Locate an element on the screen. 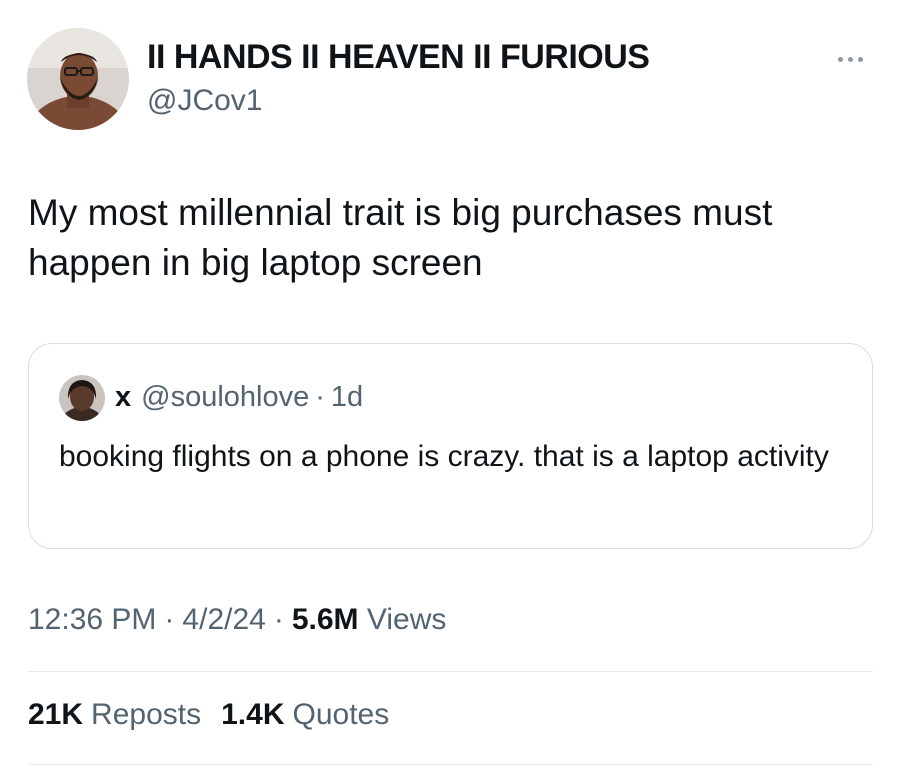 This screenshot has height=771, width=900. quoted-header: x @soulohlove · 1d is located at coordinates (239, 397).